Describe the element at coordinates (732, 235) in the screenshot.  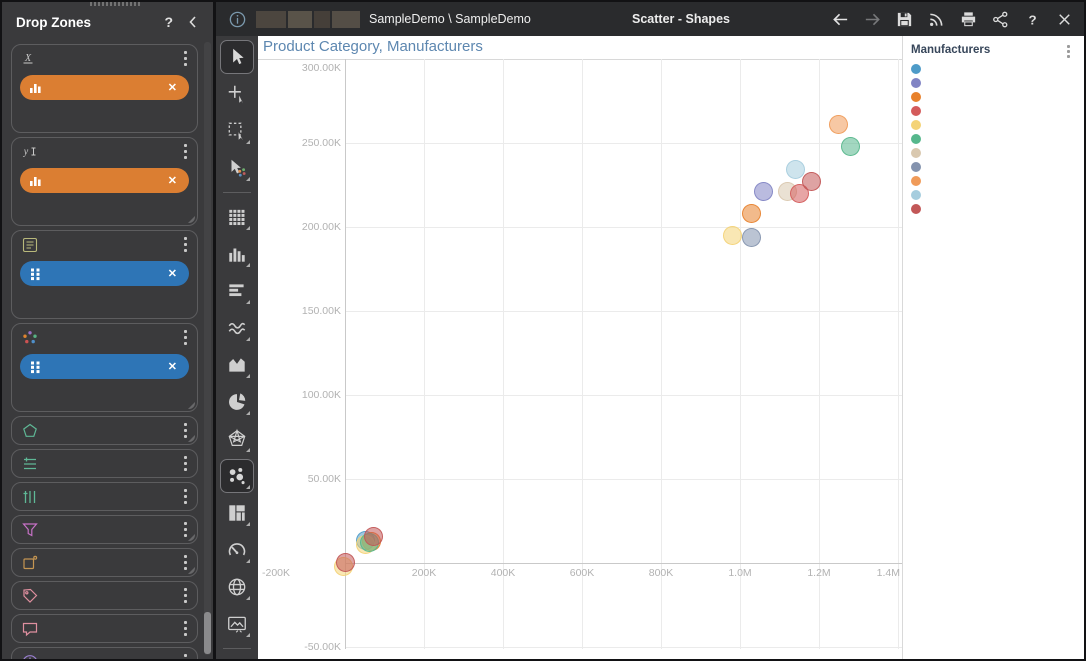
I see `scatter-point-old-balance` at that location.